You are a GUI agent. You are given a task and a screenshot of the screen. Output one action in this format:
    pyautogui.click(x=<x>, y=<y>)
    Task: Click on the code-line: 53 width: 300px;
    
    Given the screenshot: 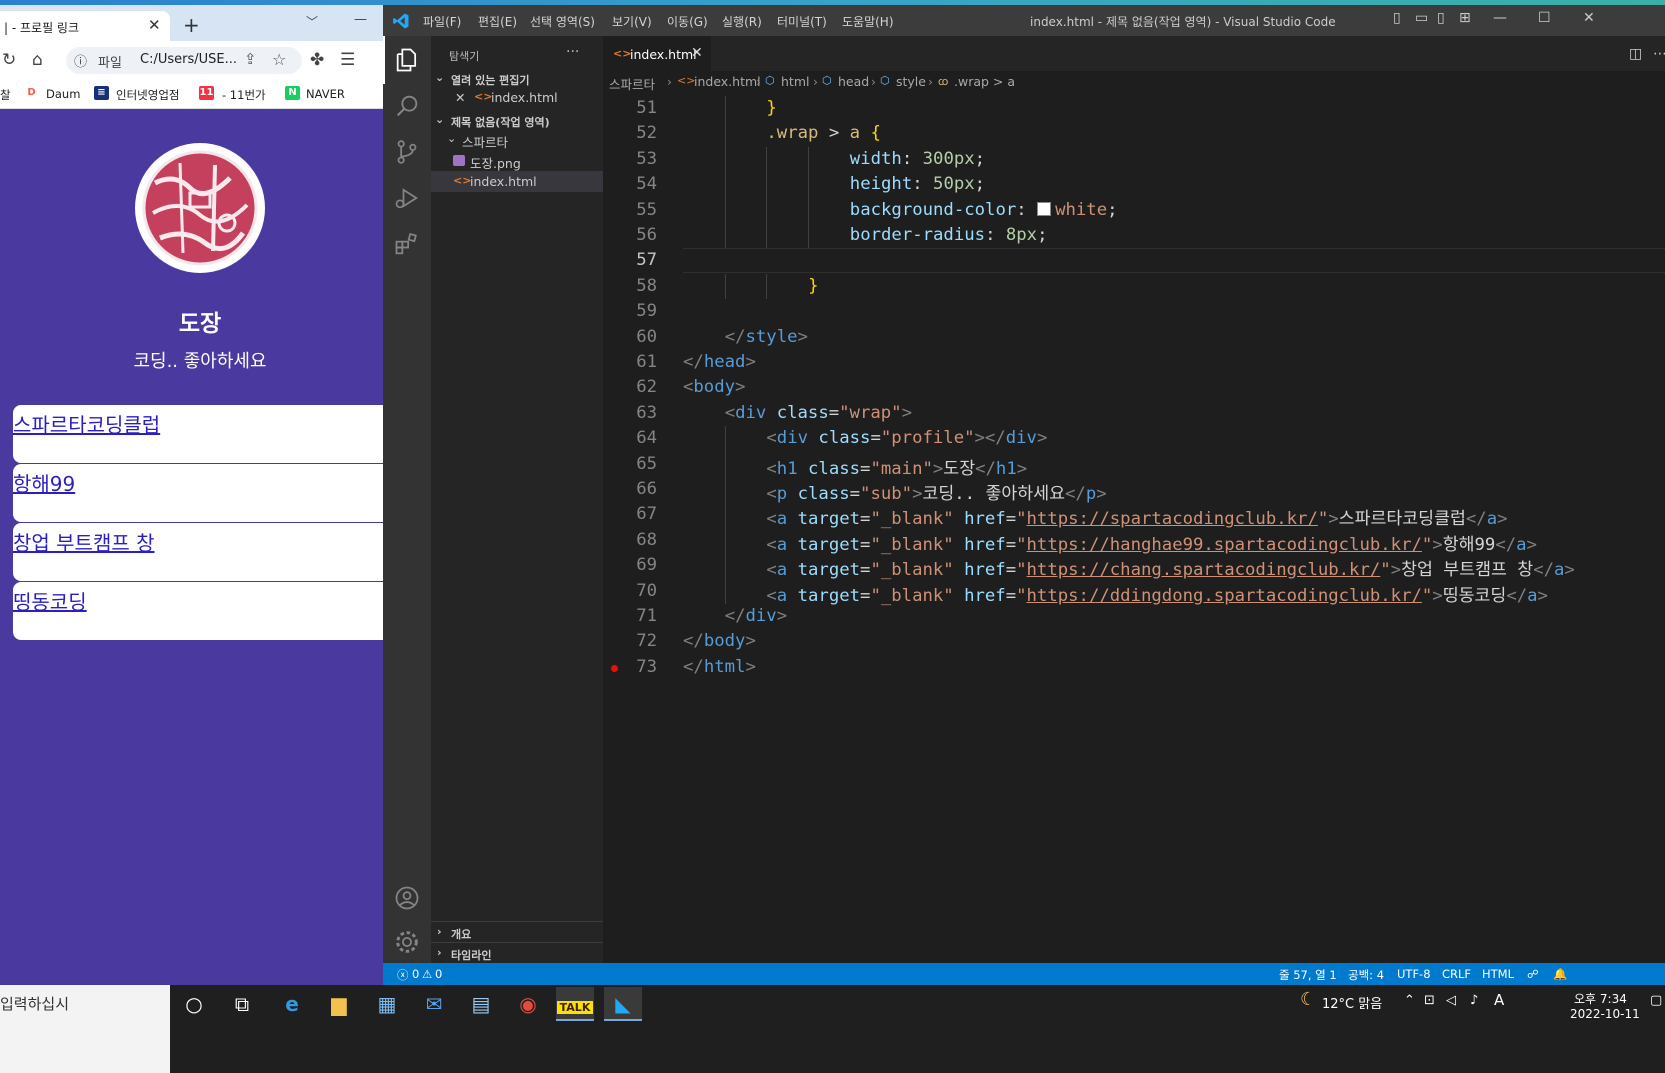 What is the action you would take?
    pyautogui.click(x=1134, y=159)
    